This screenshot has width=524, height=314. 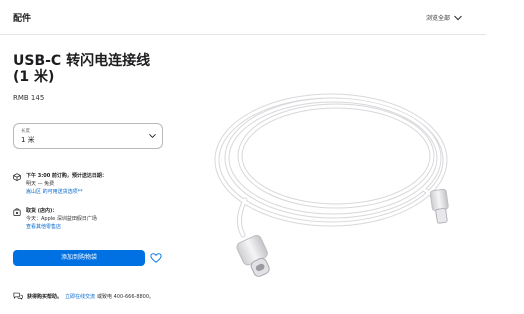 I want to click on length-select: 长度 1 米, so click(x=88, y=136).